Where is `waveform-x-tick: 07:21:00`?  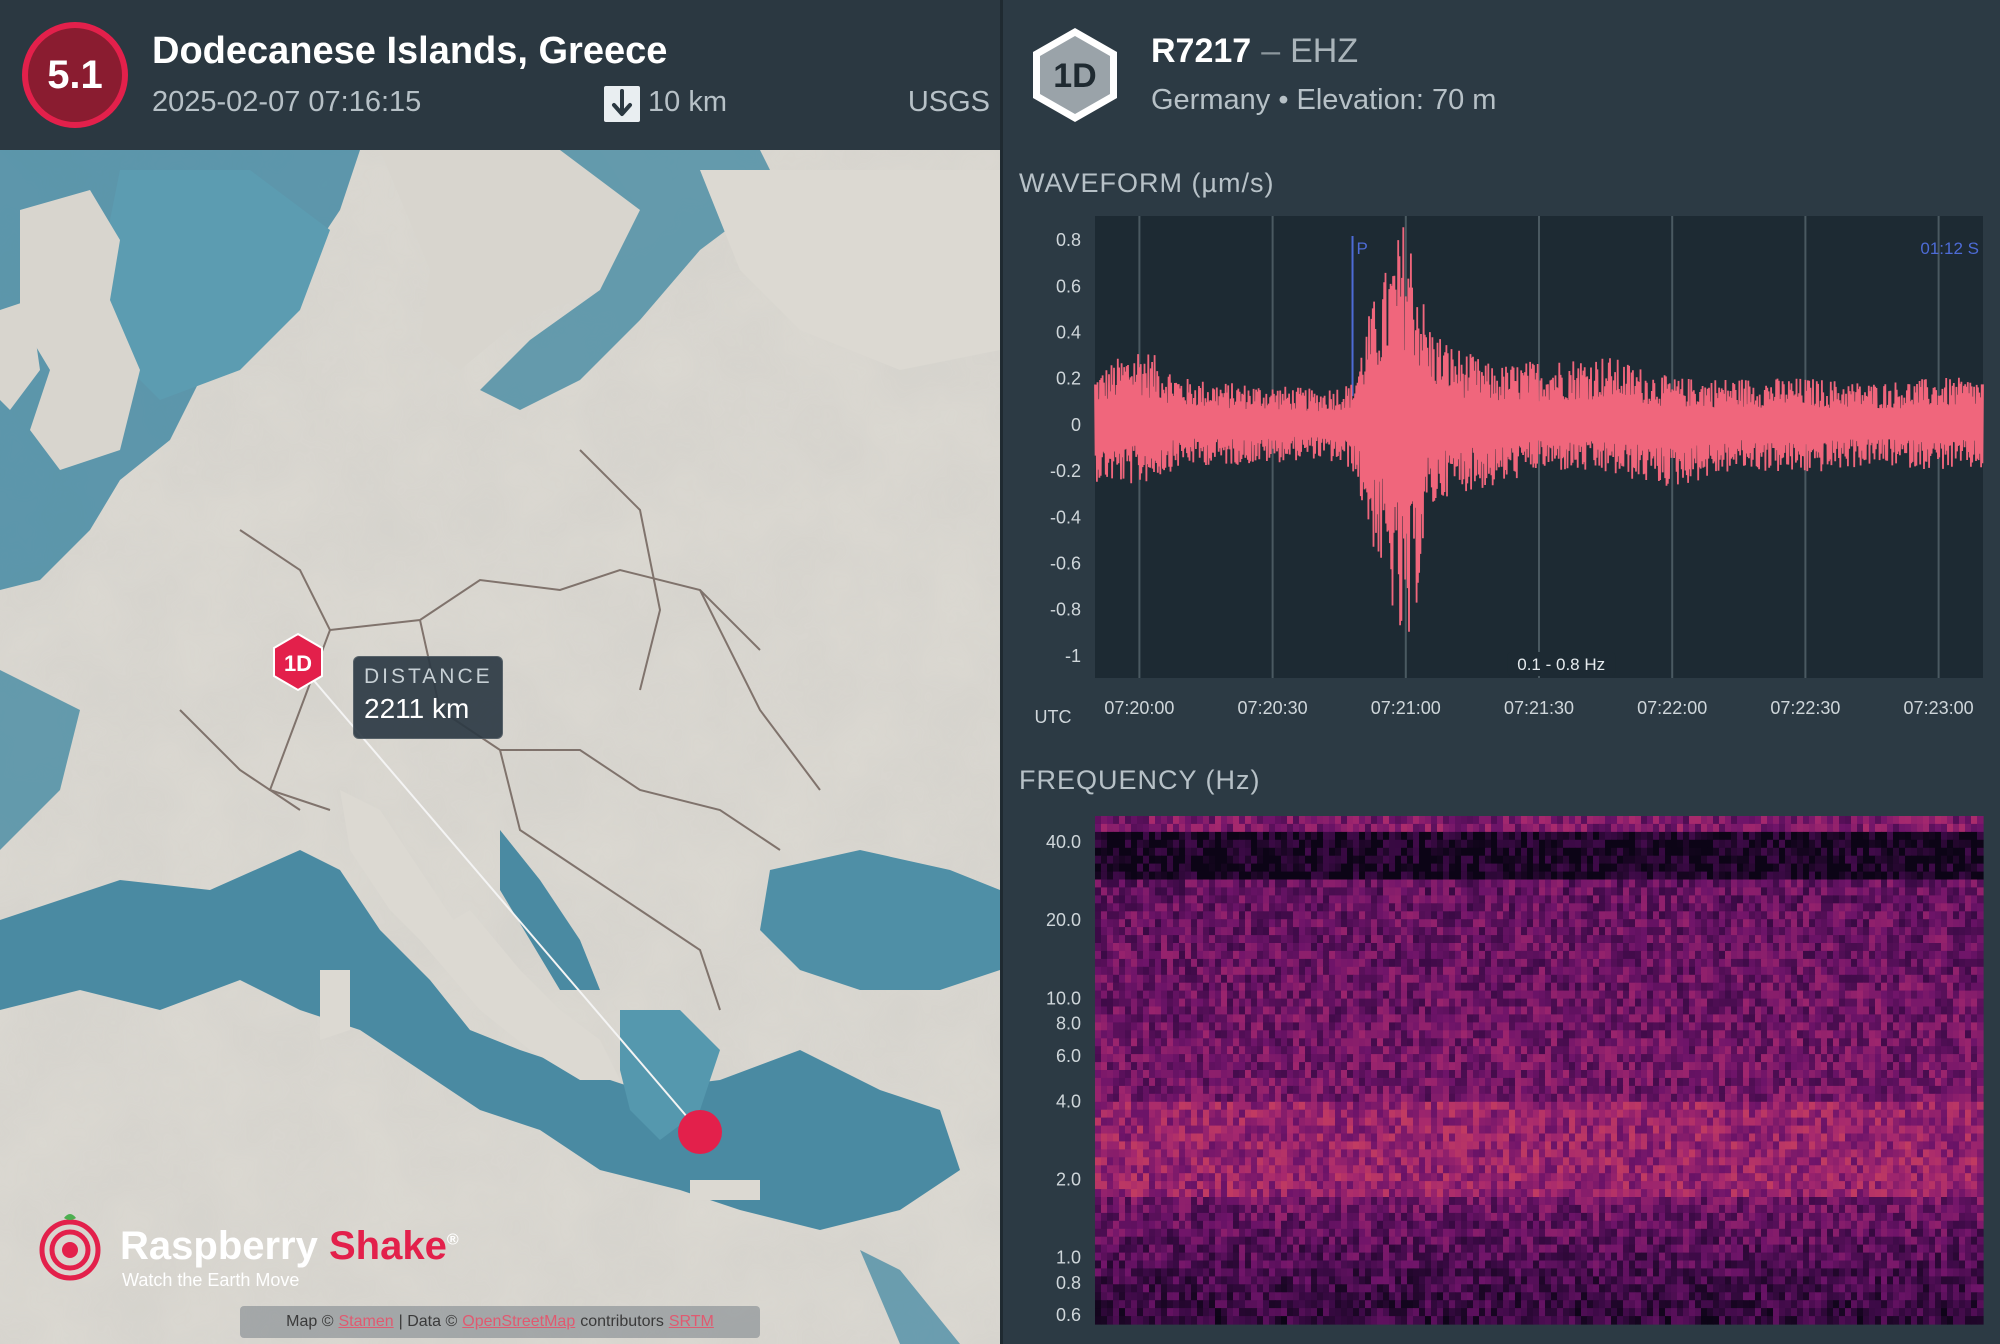 waveform-x-tick: 07:21:00 is located at coordinates (1406, 708).